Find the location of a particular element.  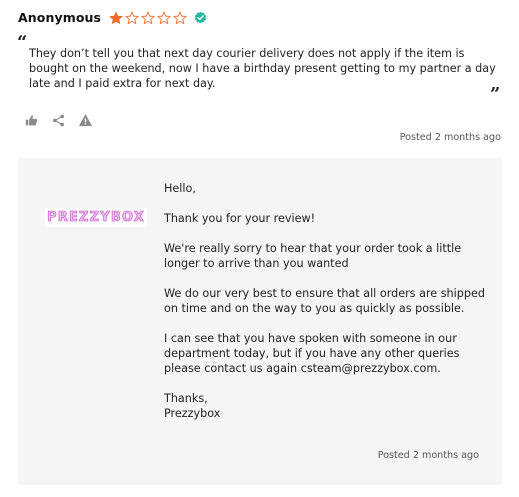

prezzybox-logo: PREZZYBOX is located at coordinates (96, 217).